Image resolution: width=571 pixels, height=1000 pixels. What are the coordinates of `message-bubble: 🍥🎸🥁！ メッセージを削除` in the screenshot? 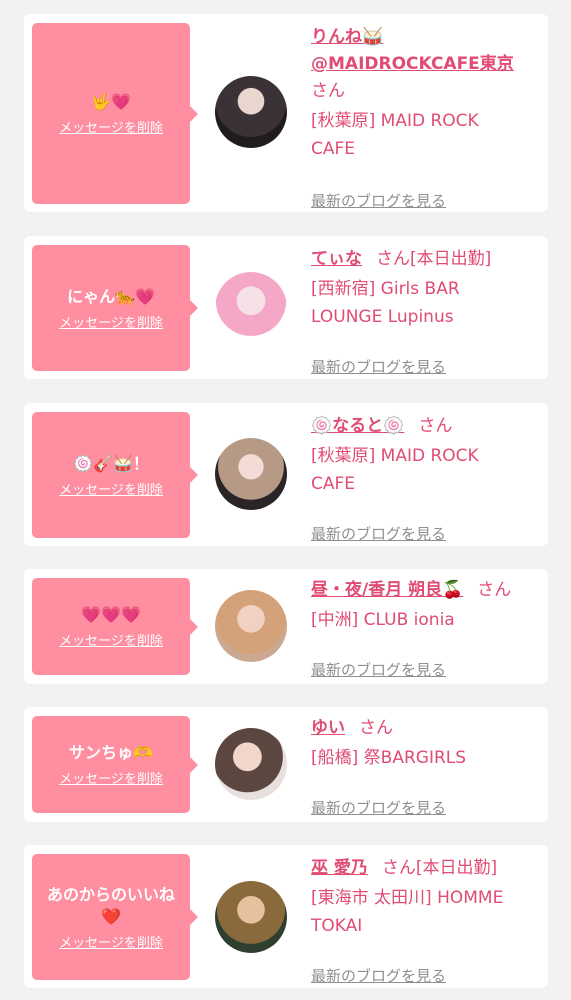 It's located at (115, 475).